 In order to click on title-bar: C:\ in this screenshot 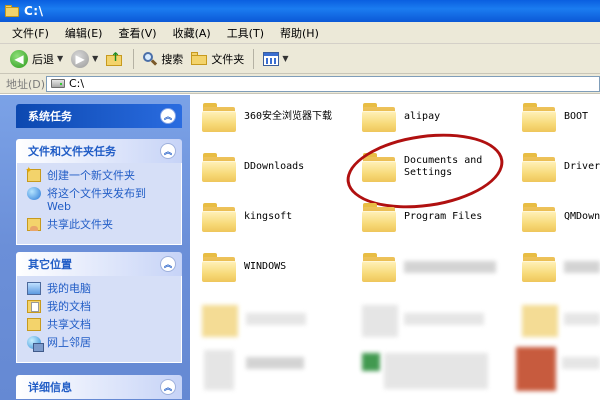, I will do `click(300, 11)`.